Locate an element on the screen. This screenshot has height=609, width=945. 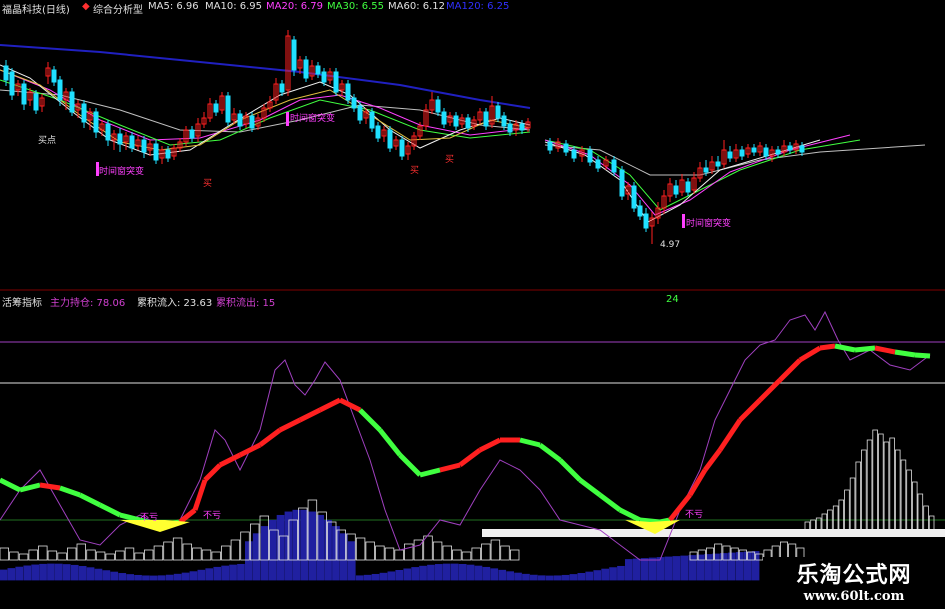
buy-label-1: 买 is located at coordinates (208, 184).